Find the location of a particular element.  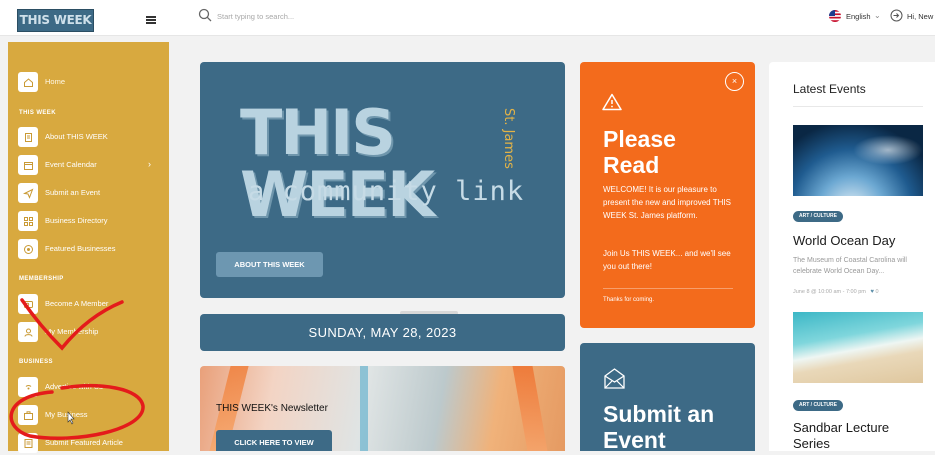

login-icon is located at coordinates (896, 15).